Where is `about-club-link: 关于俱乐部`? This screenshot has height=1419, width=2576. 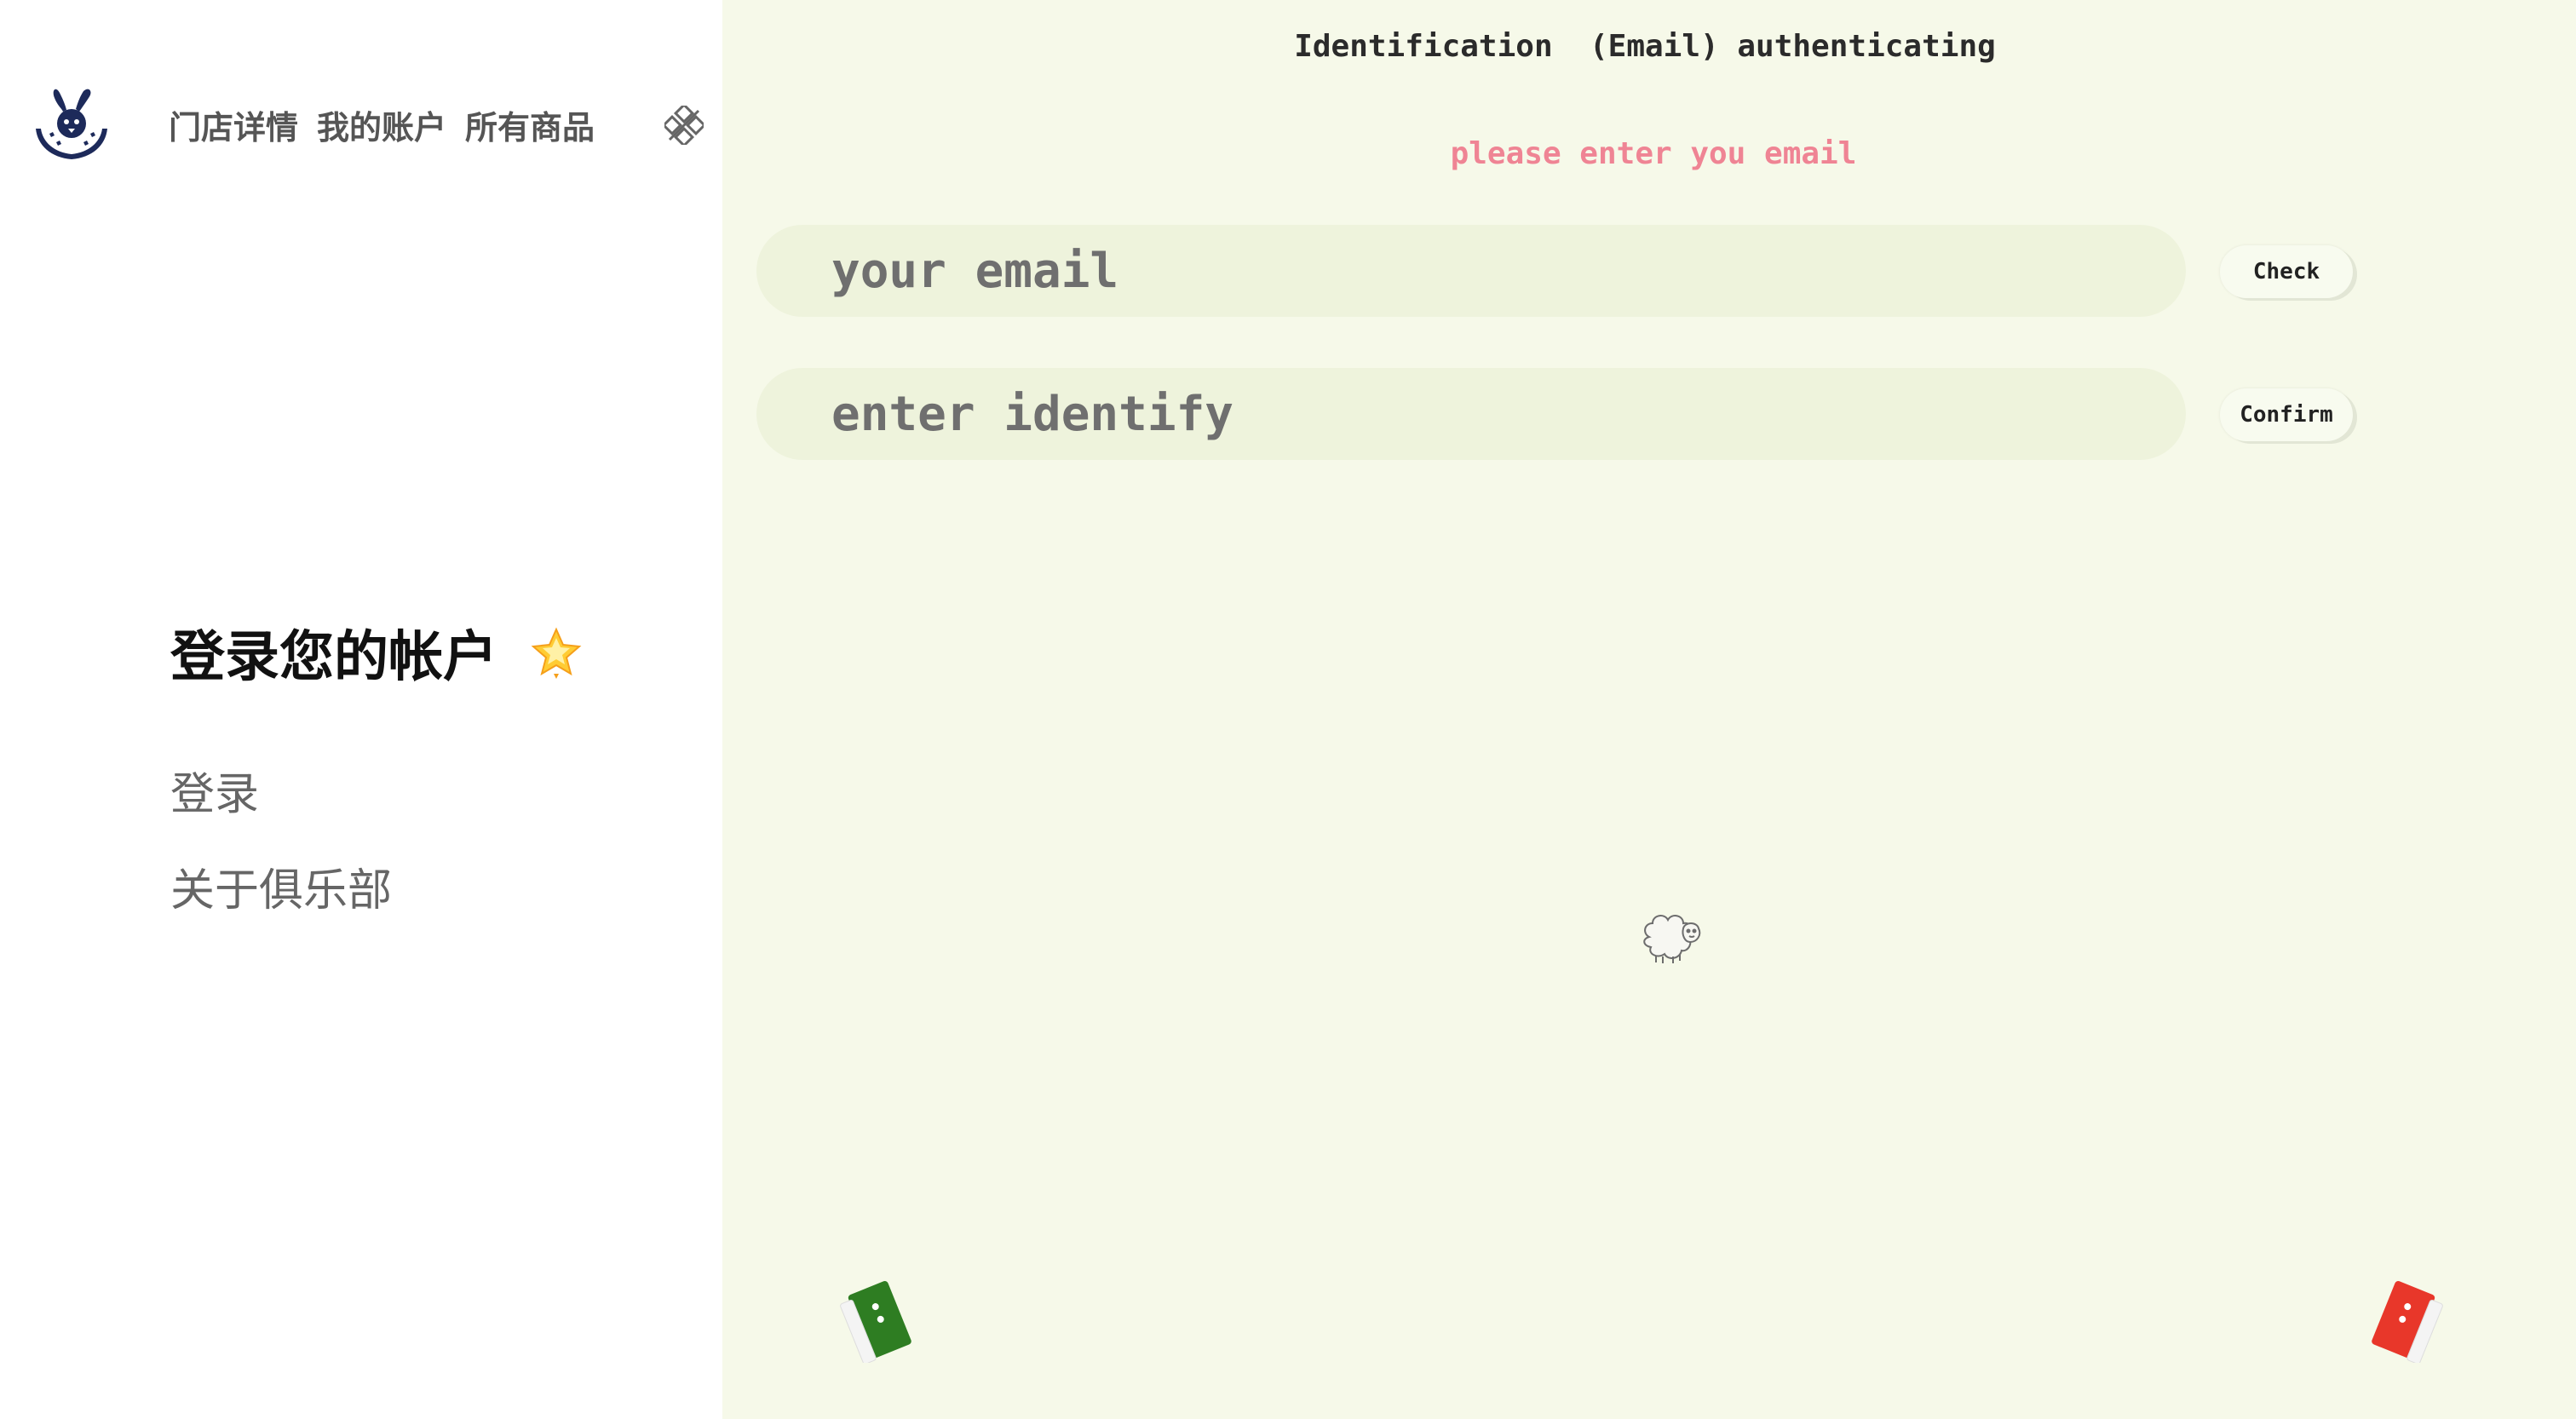 about-club-link: 关于俱乐部 is located at coordinates (377, 886).